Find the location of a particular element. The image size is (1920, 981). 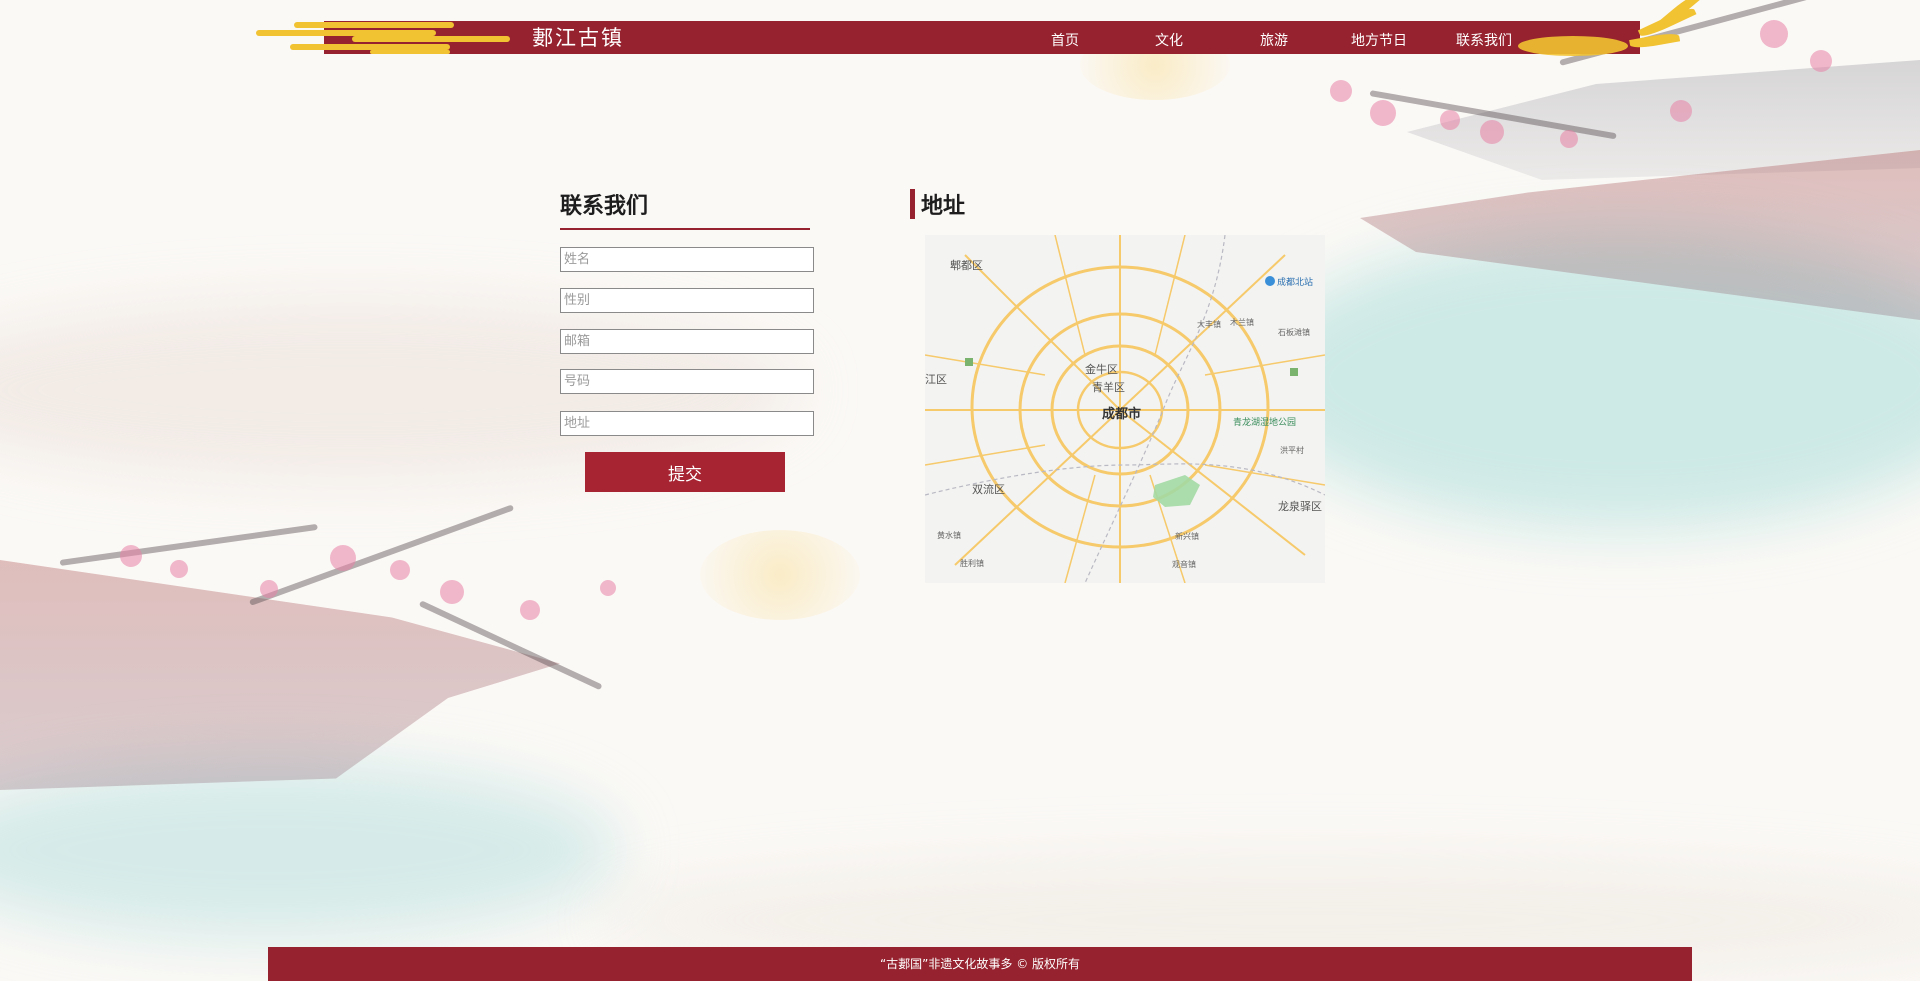

map-label-shibantan: 石板滩镇 is located at coordinates (1294, 332).